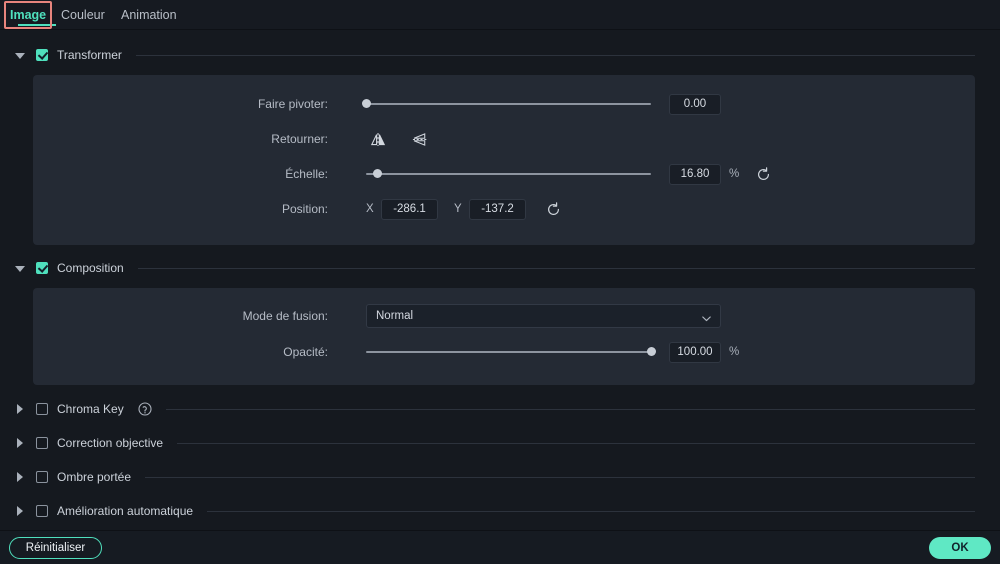 The width and height of the screenshot is (1000, 564). Describe the element at coordinates (651, 351) in the screenshot. I see `opacity-slider-handle` at that location.